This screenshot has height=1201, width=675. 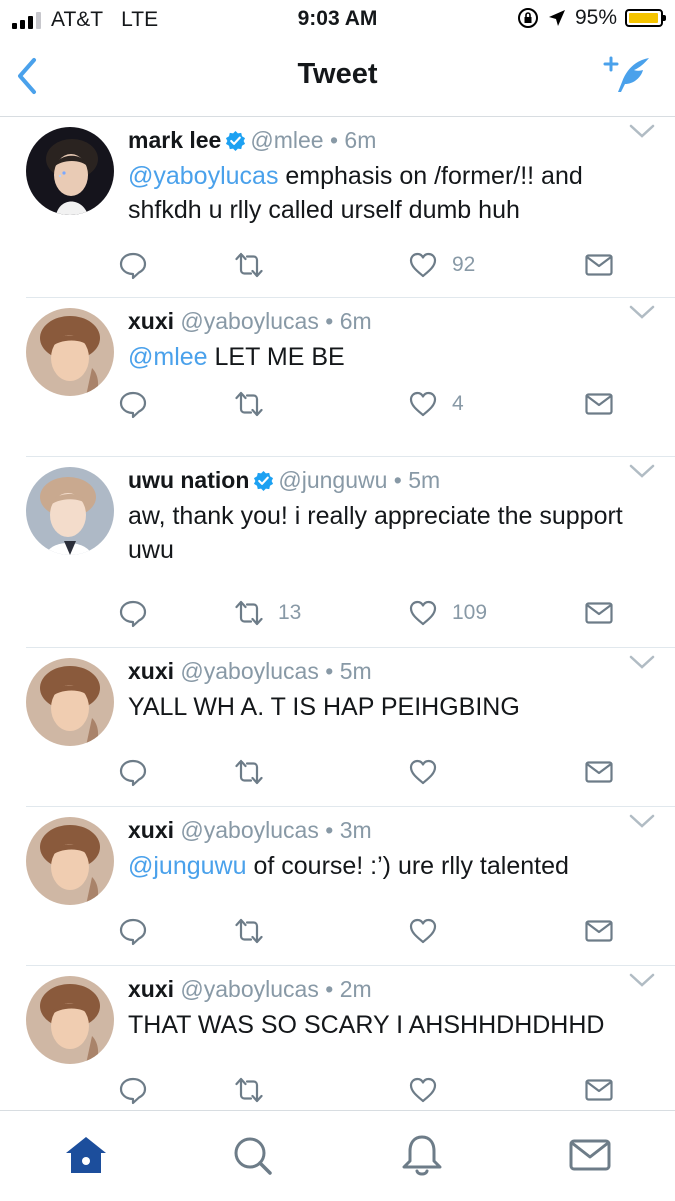 I want to click on status-bar: AT&T LTE 9:03 AM 95%, so click(x=337, y=19).